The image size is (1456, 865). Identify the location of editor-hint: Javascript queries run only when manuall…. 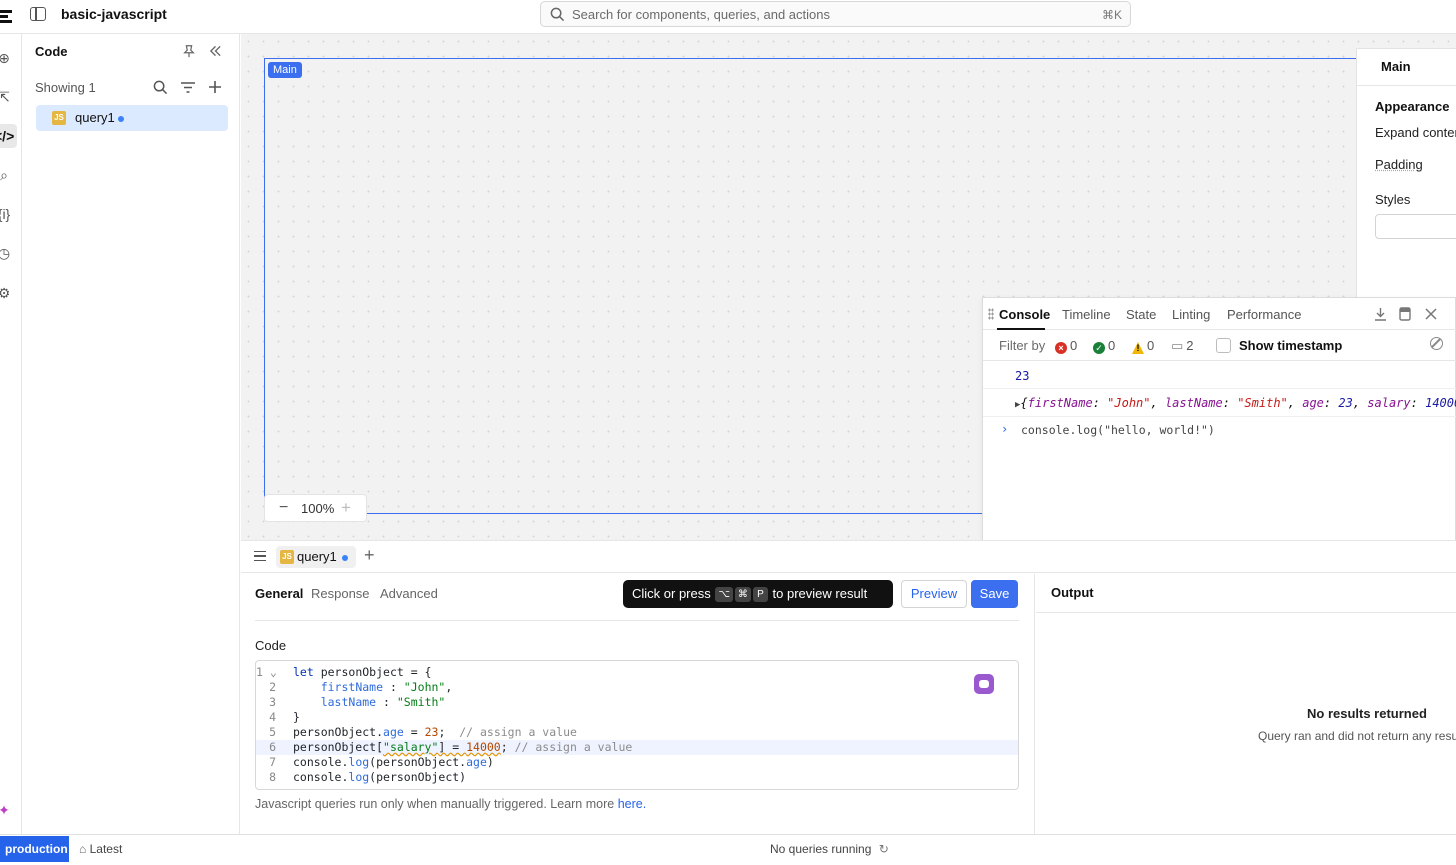
(451, 804).